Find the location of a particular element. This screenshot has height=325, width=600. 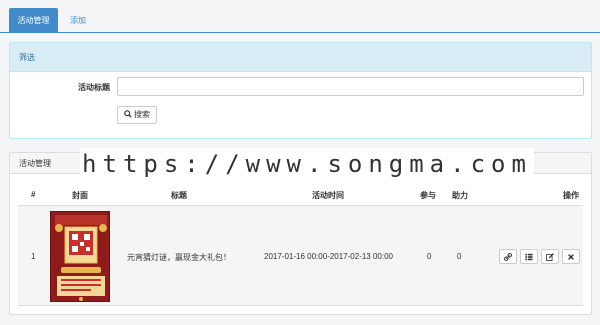

row-boosts: 0 is located at coordinates (459, 256).